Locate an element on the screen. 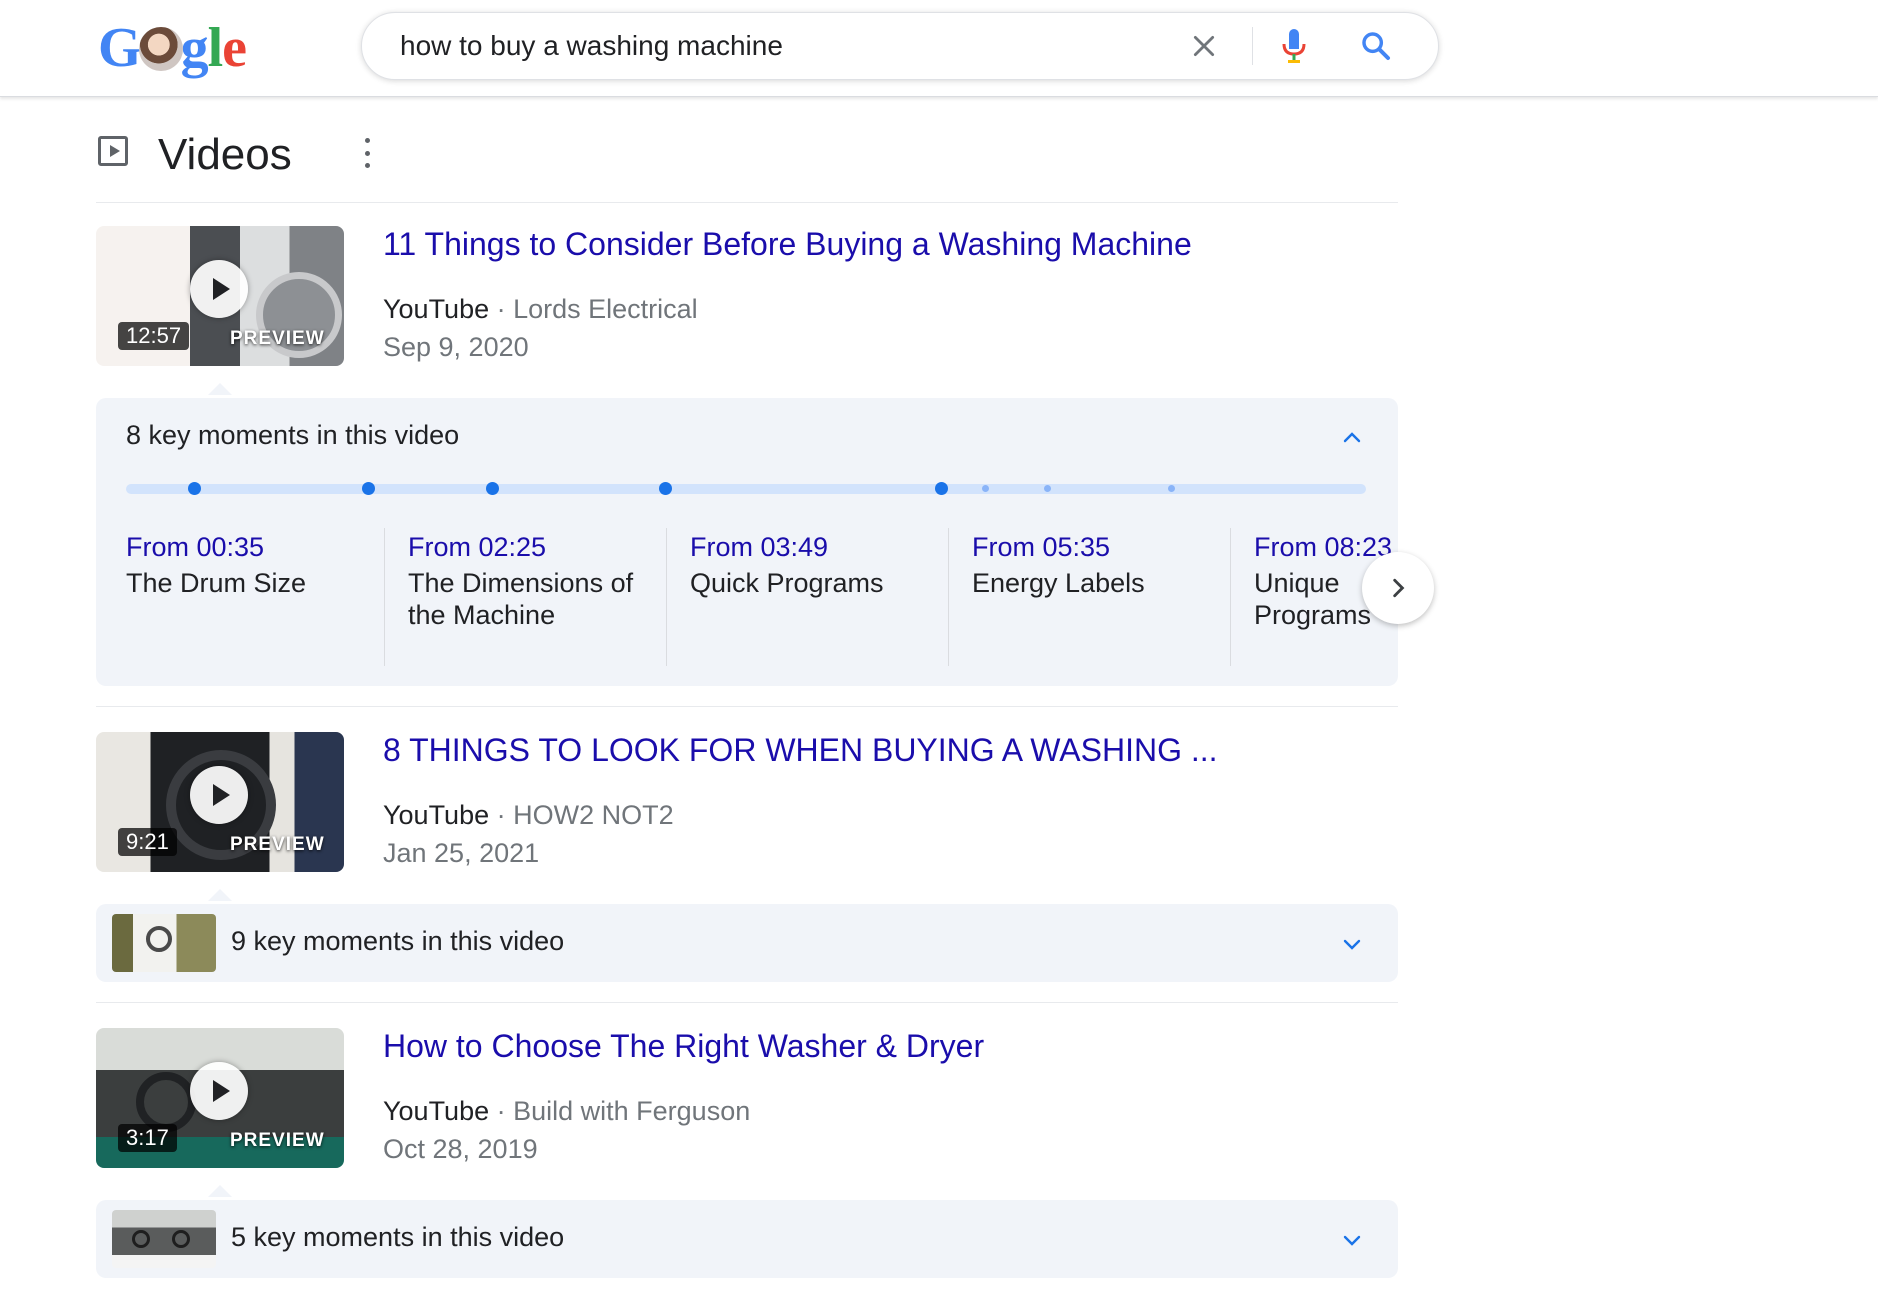  search-box is located at coordinates (900, 46).